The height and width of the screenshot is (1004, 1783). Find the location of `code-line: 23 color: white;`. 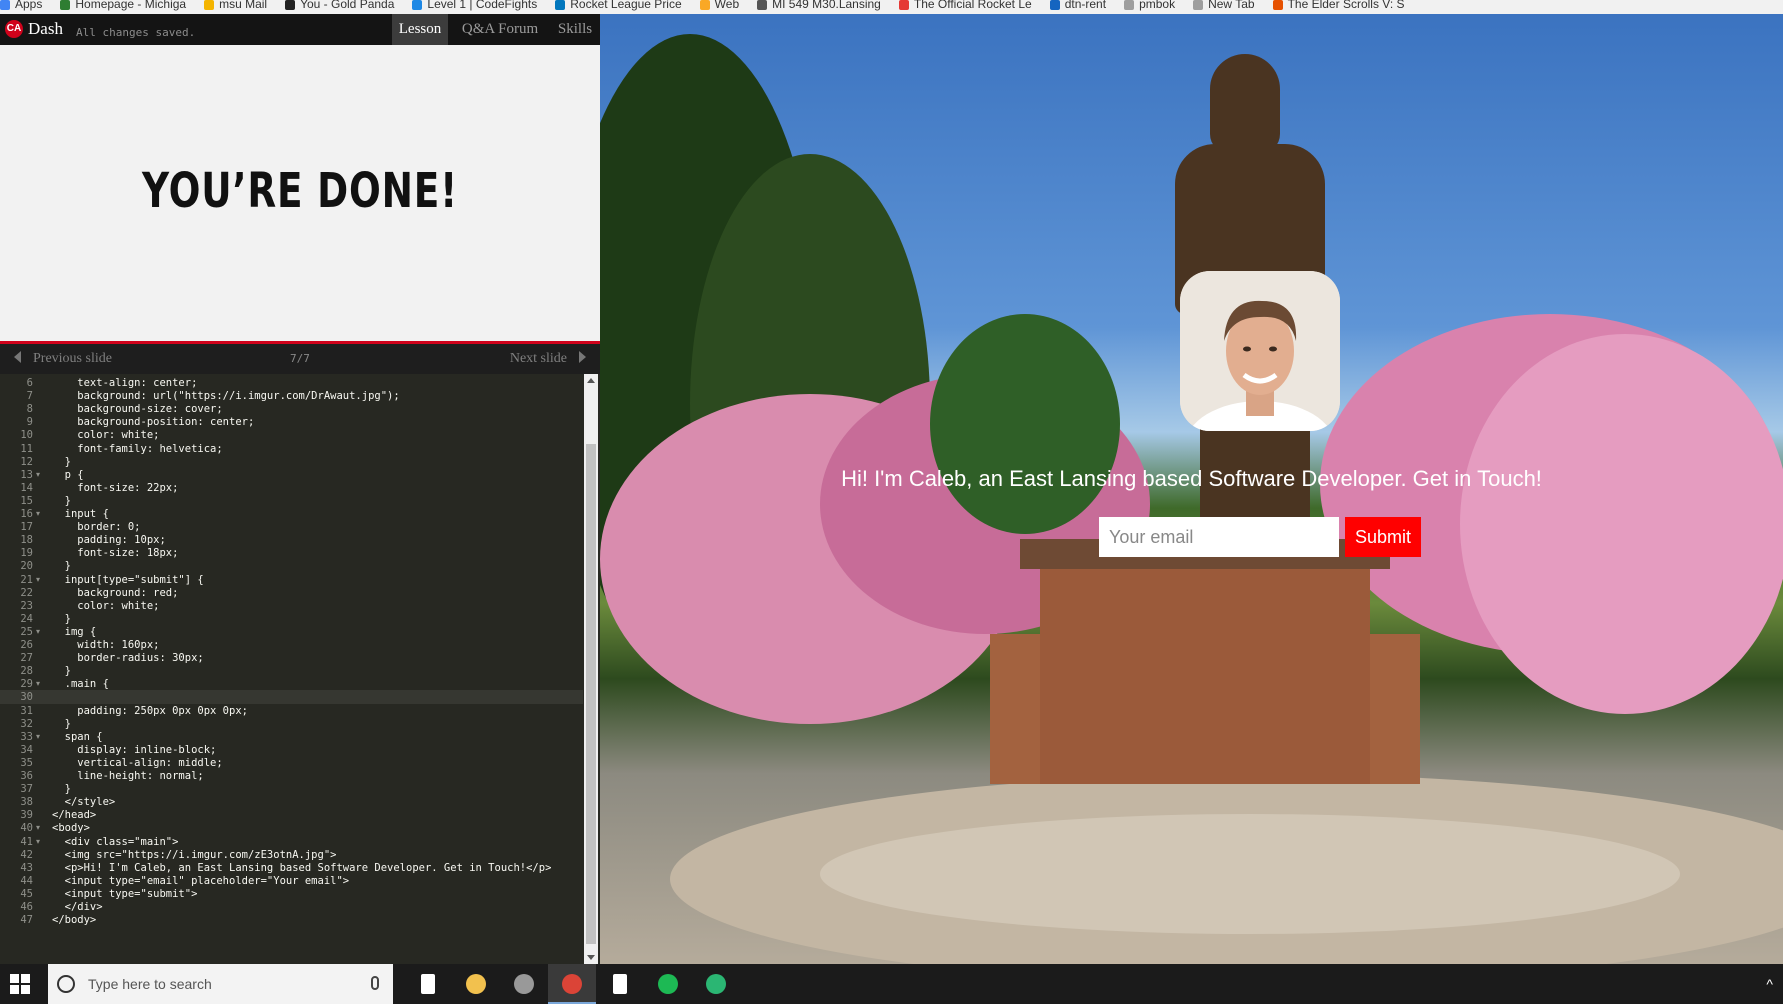

code-line: 23 color: white; is located at coordinates (291, 606).